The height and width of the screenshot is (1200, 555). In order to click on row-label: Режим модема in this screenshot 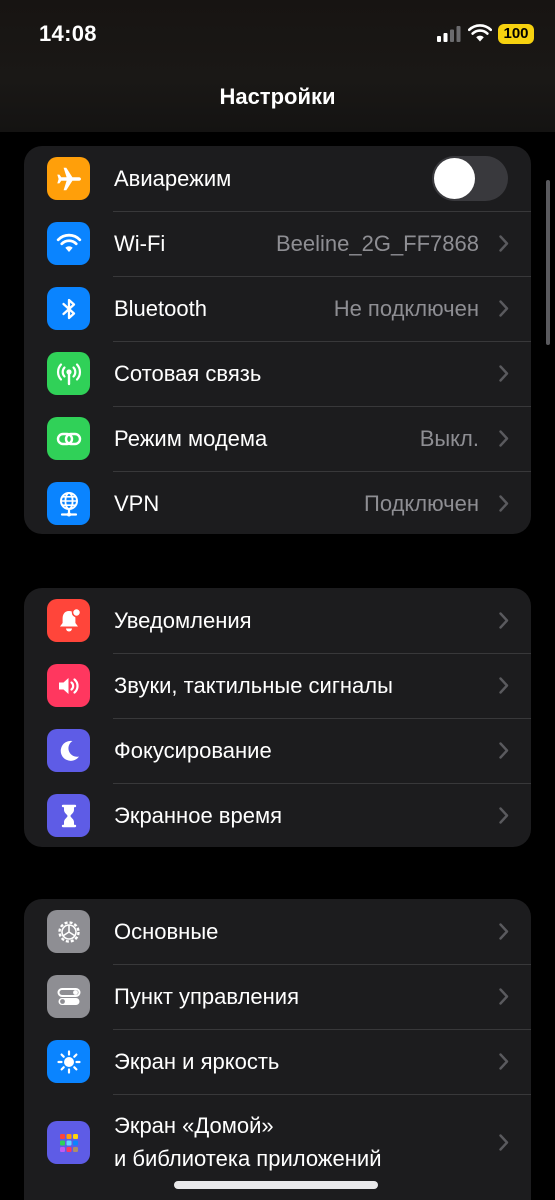, I will do `click(191, 438)`.